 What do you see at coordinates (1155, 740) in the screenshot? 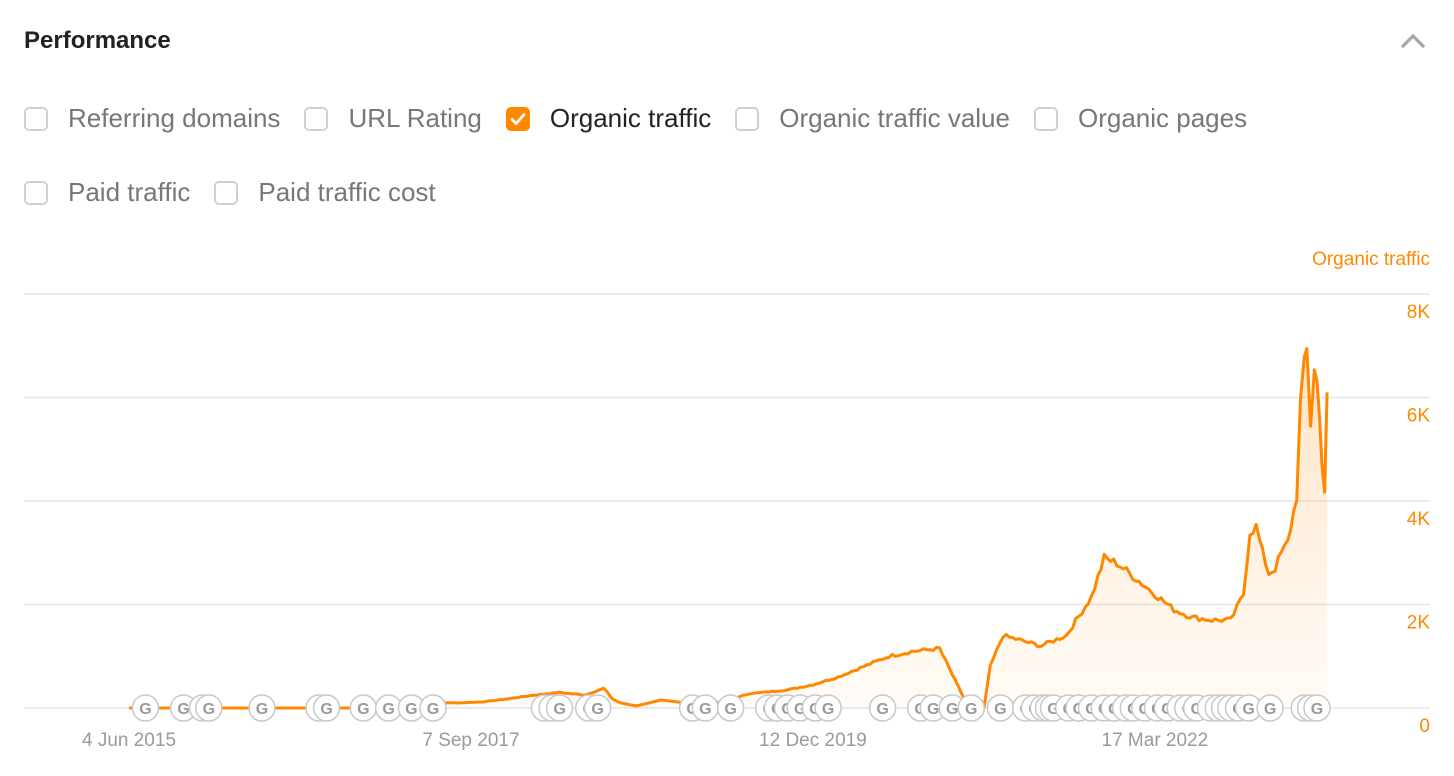
I see `x-tick-label: 17 Mar 2022` at bounding box center [1155, 740].